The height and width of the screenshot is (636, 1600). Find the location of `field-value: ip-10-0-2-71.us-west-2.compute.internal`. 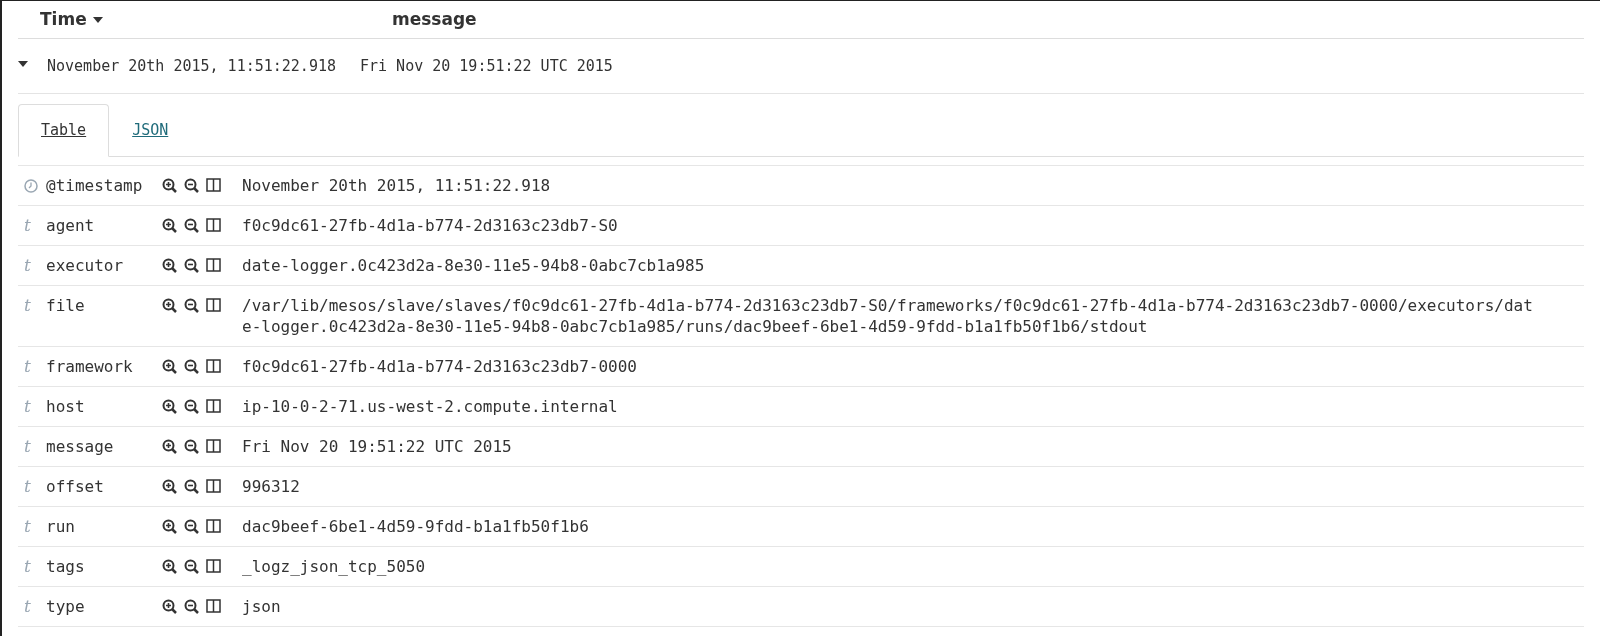

field-value: ip-10-0-2-71.us-west-2.compute.internal is located at coordinates (430, 406).